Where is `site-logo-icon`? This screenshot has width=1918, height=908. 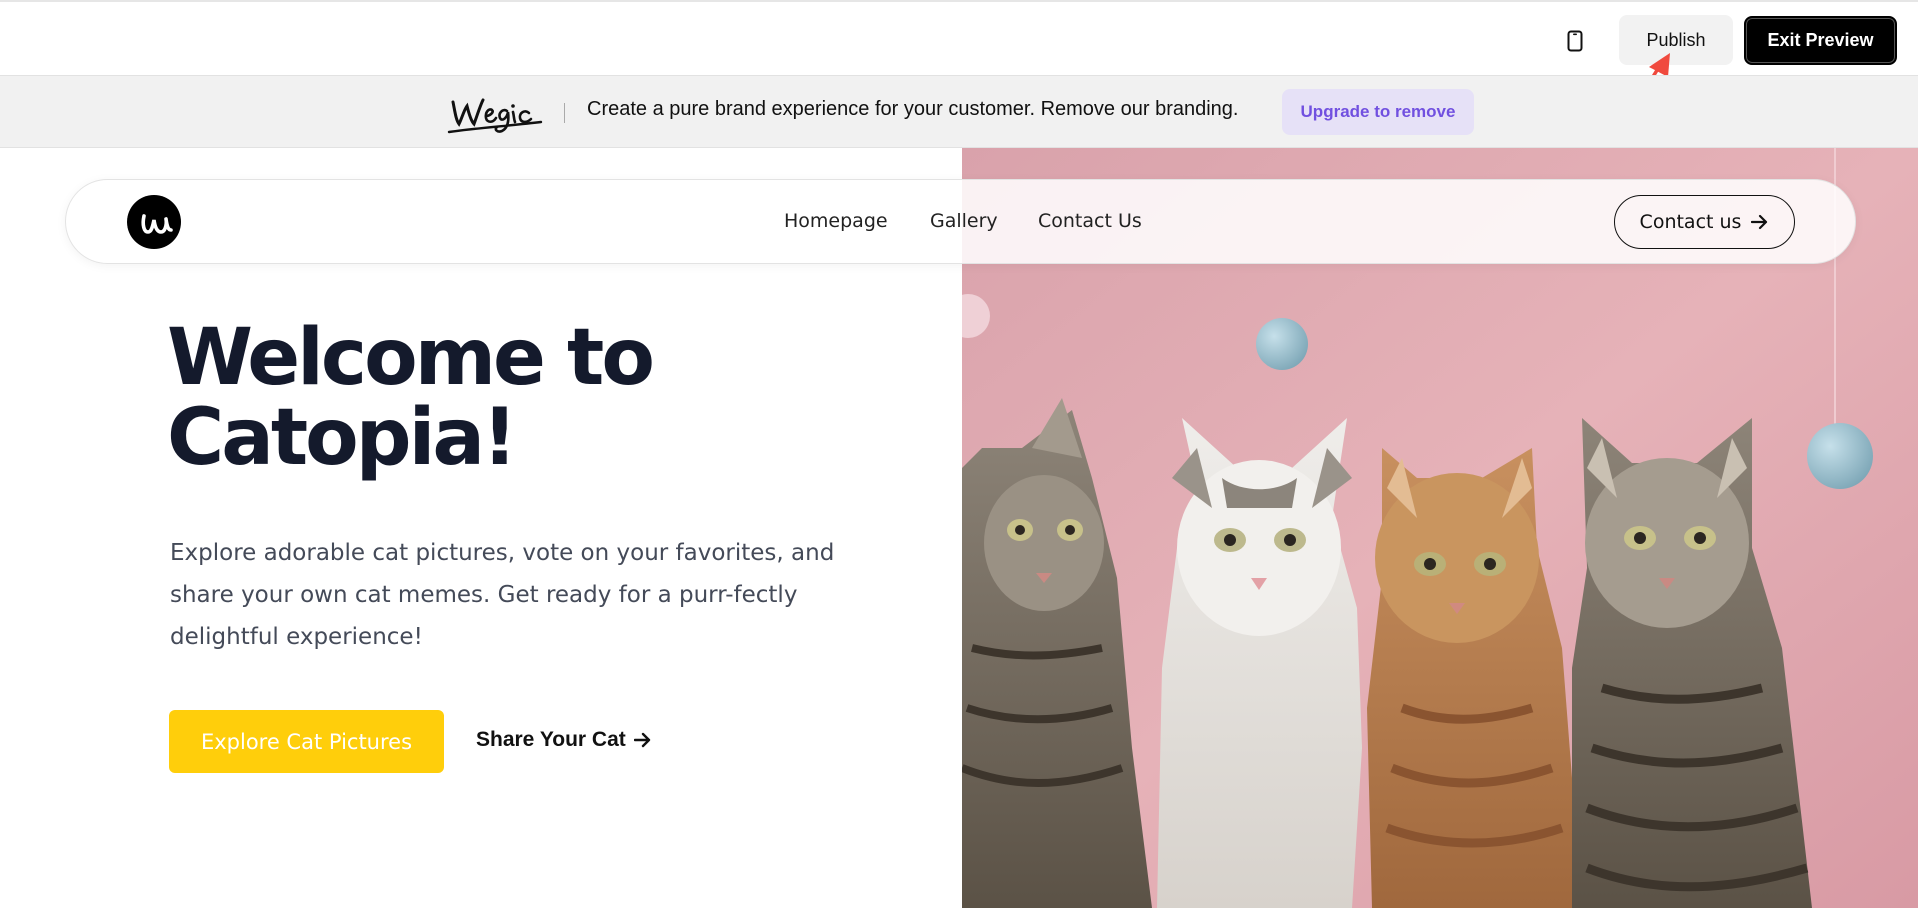
site-logo-icon is located at coordinates (154, 222).